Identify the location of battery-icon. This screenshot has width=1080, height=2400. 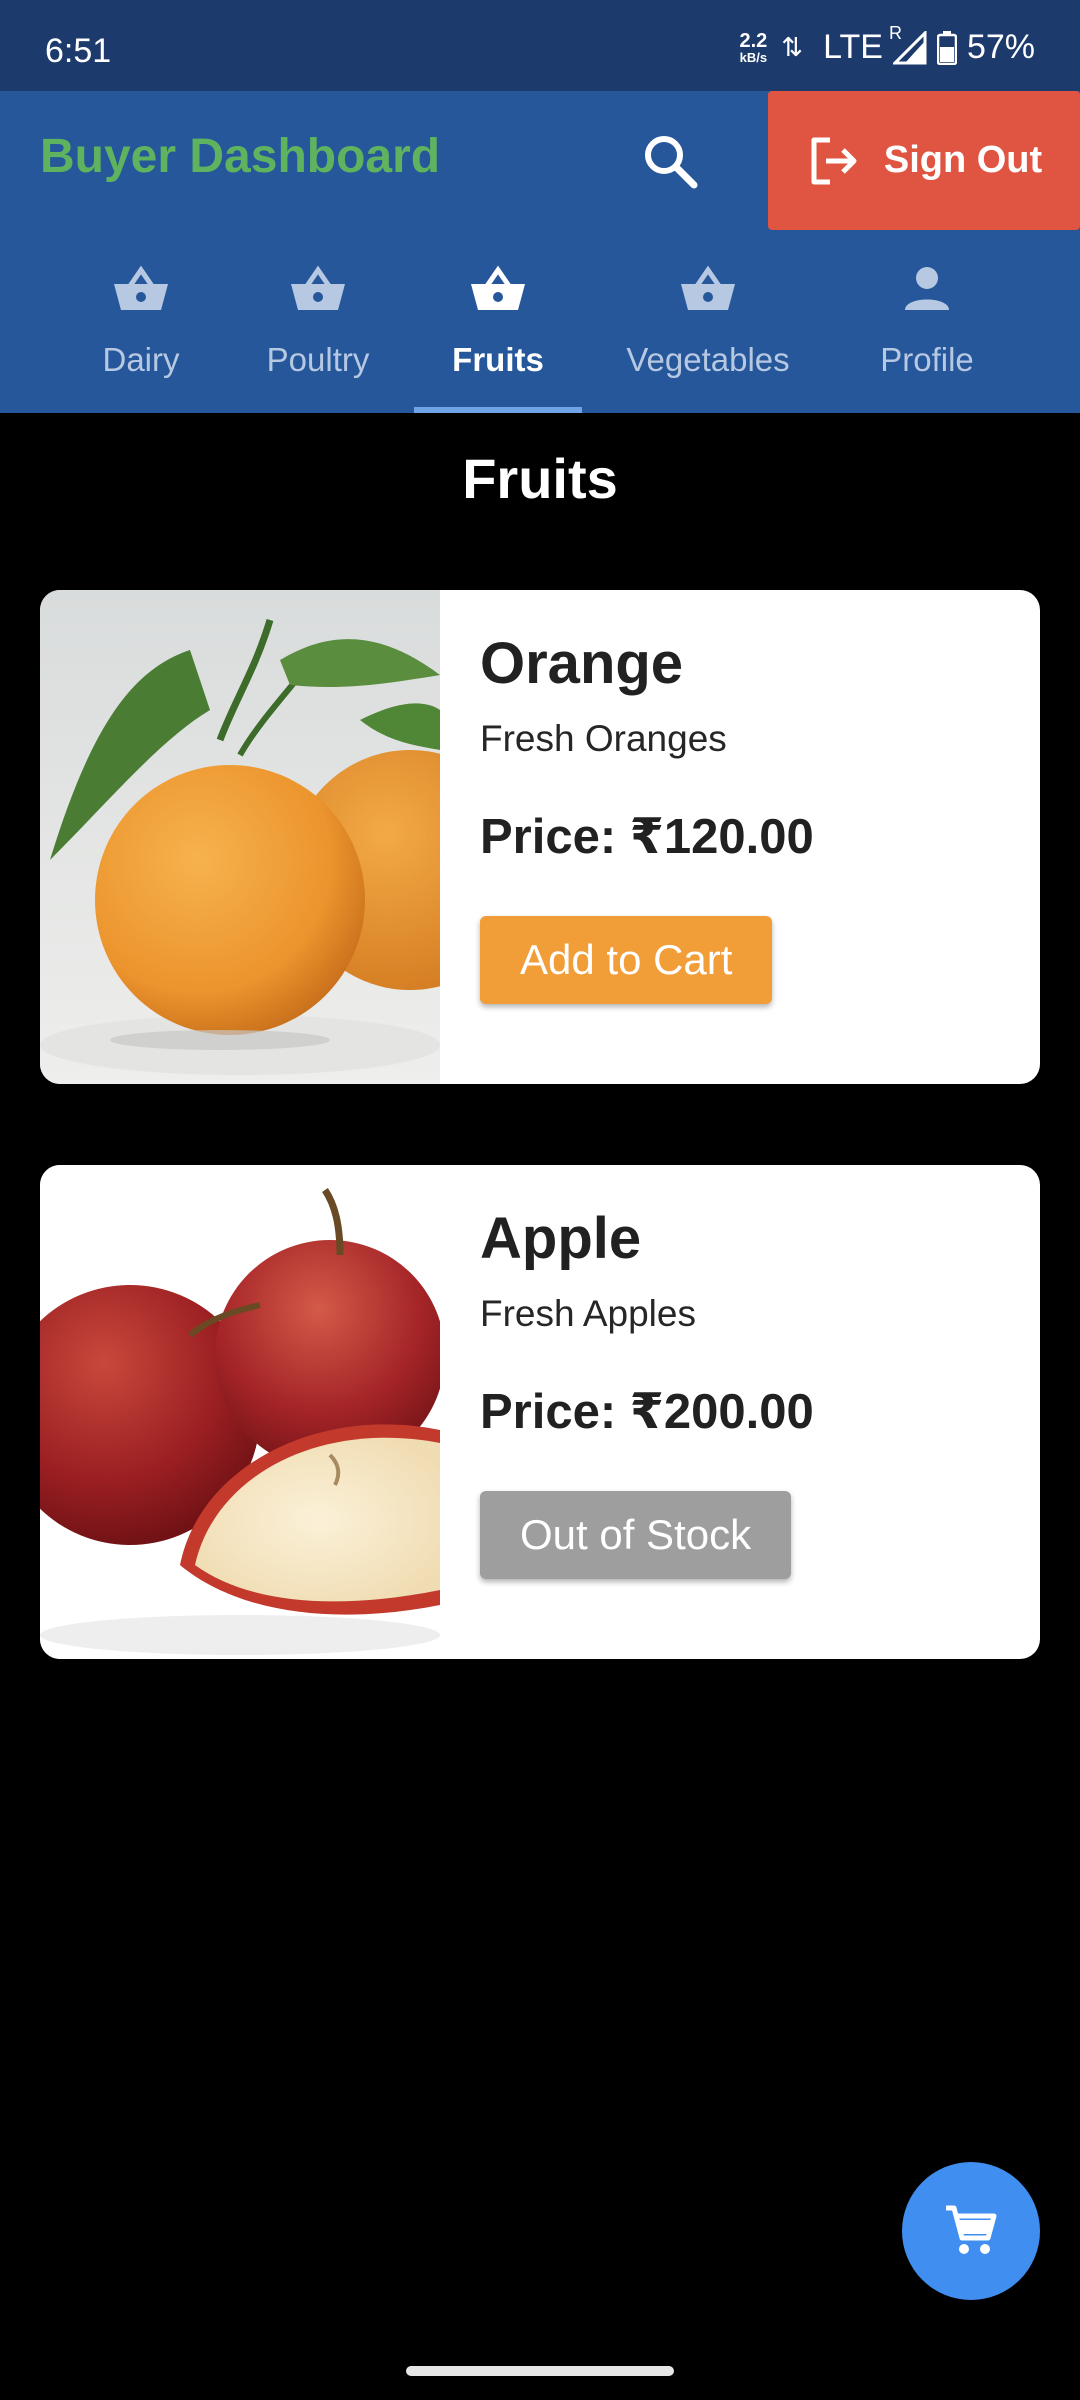
(946, 47).